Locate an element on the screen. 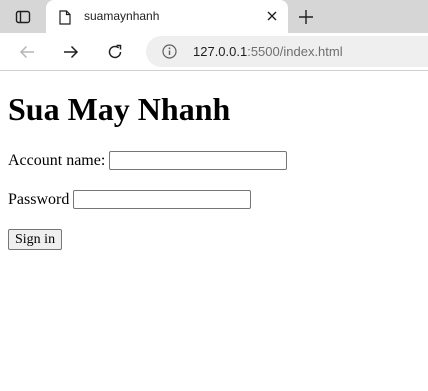  close-icon is located at coordinates (272, 16).